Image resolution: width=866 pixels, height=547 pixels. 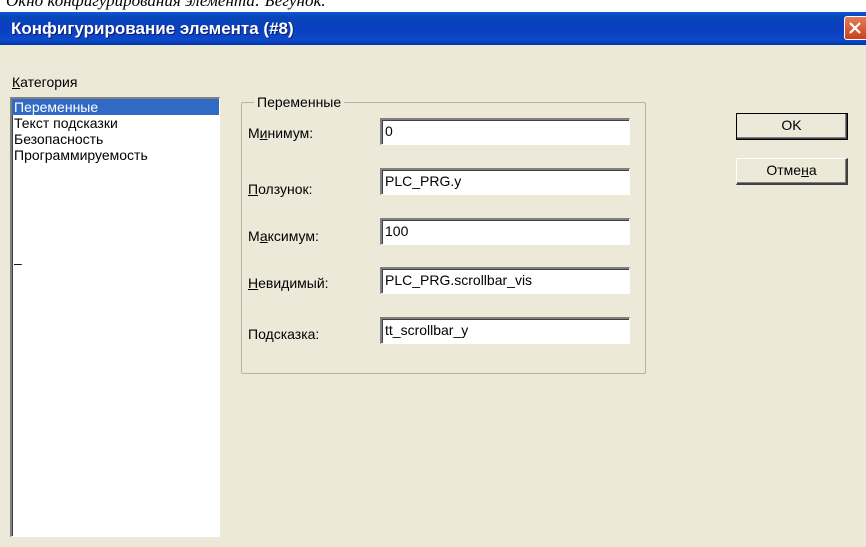 I want to click on slider-label: Ползунок:, so click(x=280, y=189).